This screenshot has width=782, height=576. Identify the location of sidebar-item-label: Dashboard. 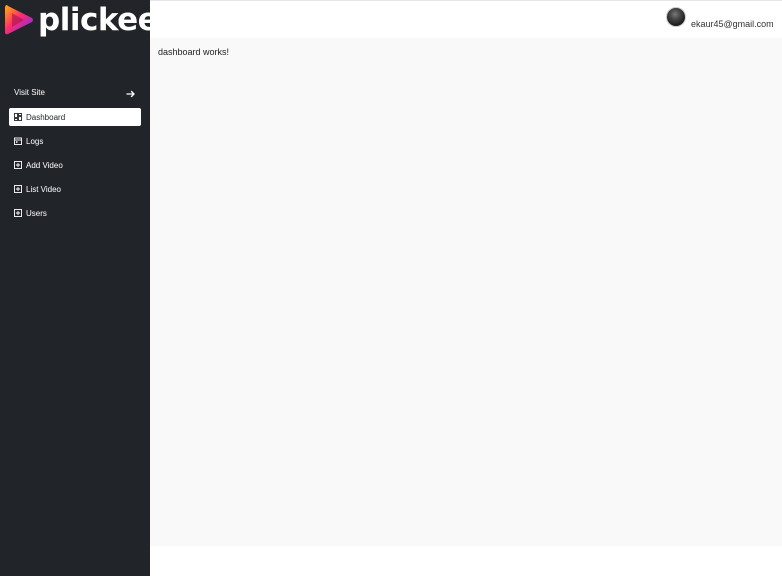
(46, 117).